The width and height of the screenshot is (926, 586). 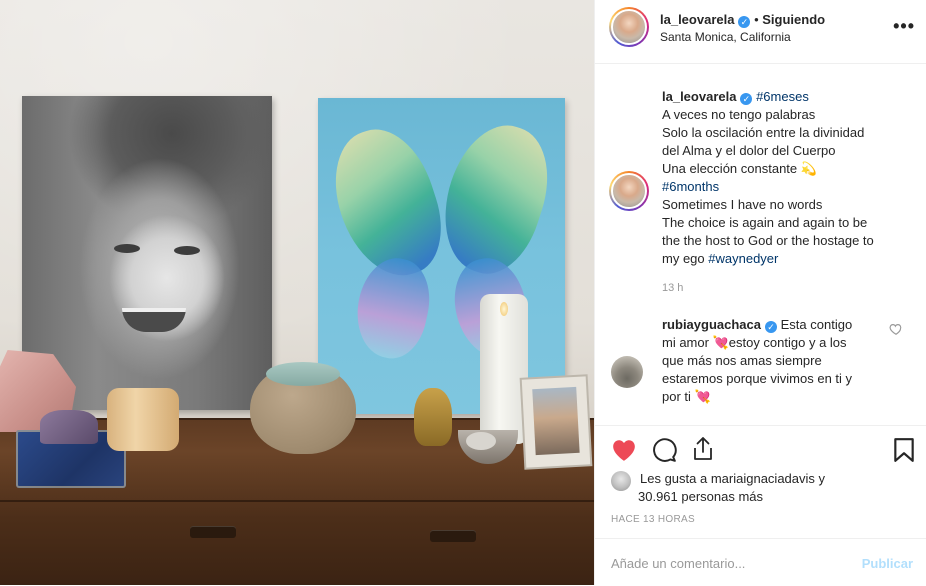 What do you see at coordinates (697, 19) in the screenshot?
I see `author-username: la_leovarela` at bounding box center [697, 19].